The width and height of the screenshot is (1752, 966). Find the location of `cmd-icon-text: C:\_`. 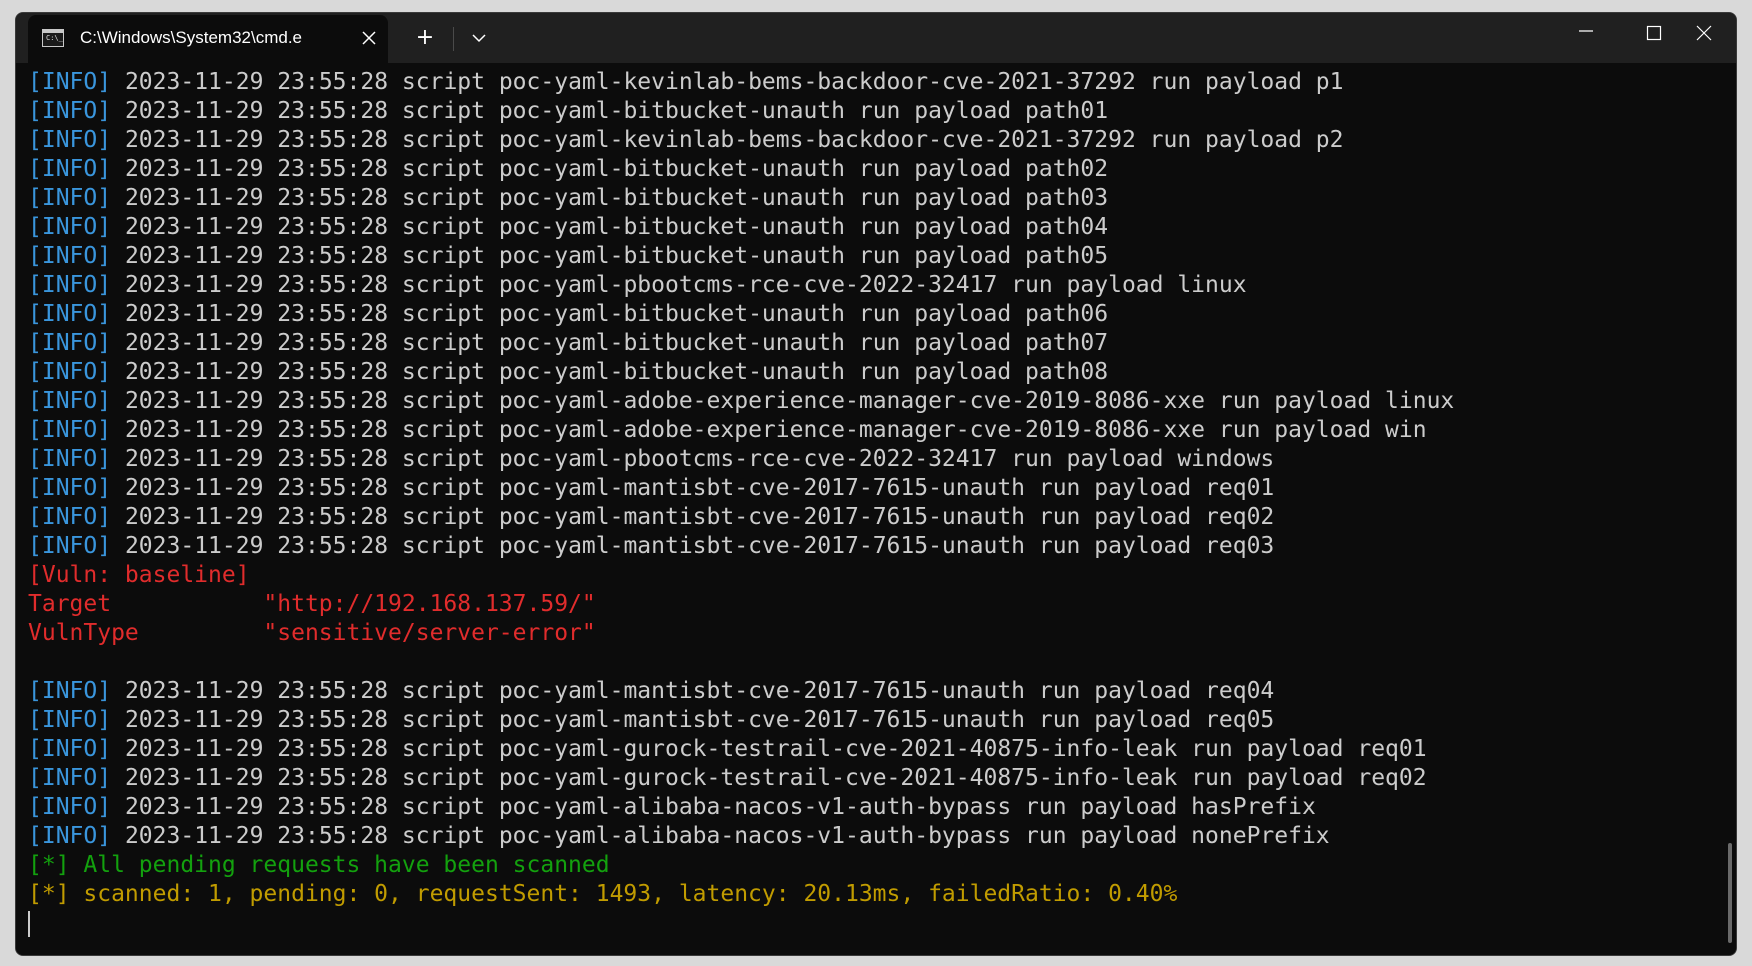

cmd-icon-text: C:\_ is located at coordinates (54, 38).